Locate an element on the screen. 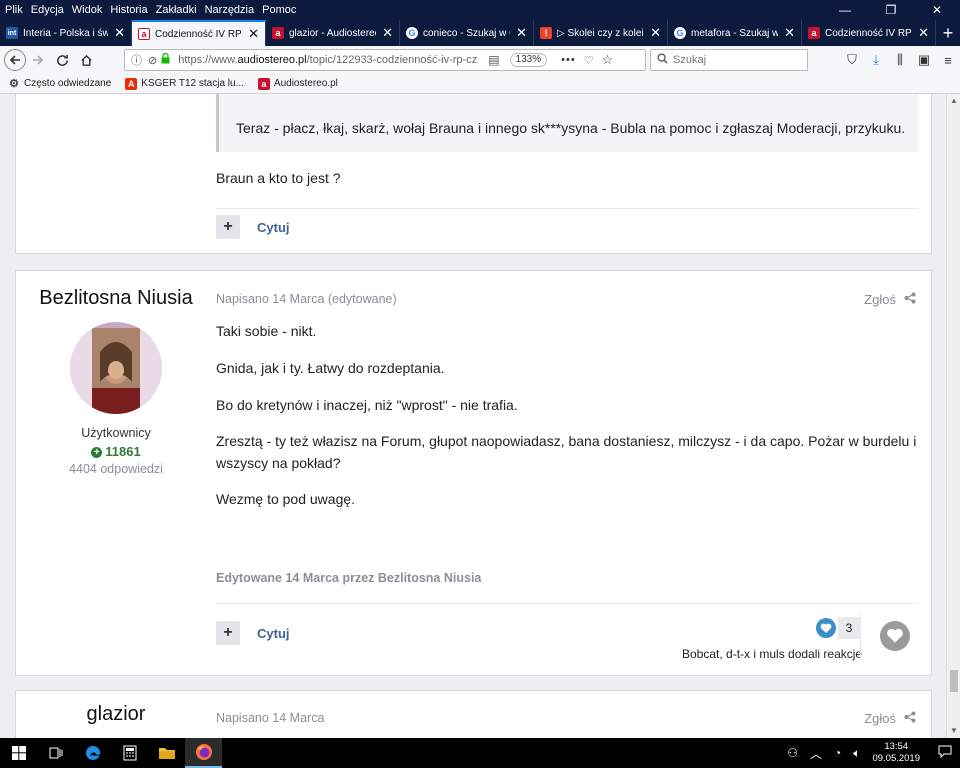 This screenshot has width=960, height=768. tab-codziennosc-2: a Codzienność IV RP czy ✕ is located at coordinates (869, 33).